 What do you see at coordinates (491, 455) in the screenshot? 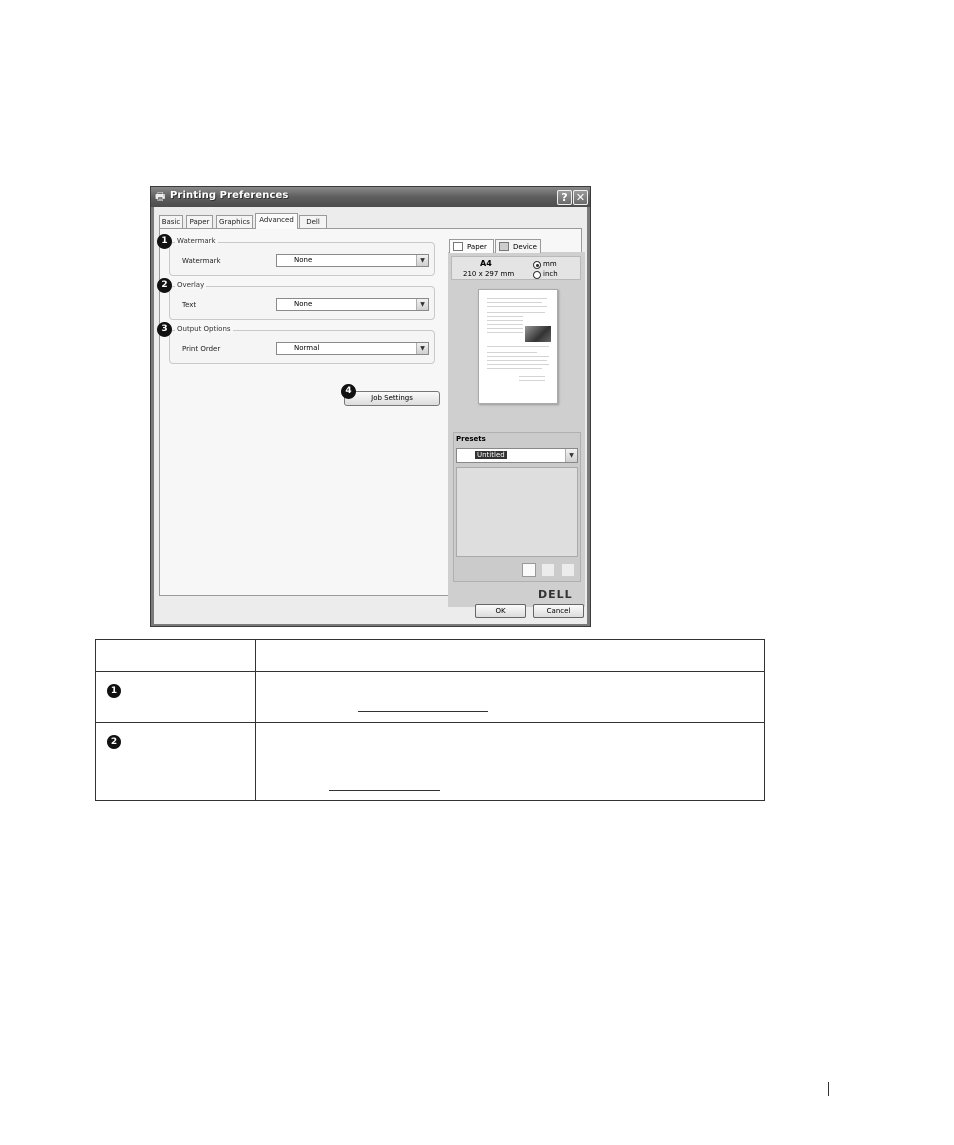
I see `presets-value: Untitled` at bounding box center [491, 455].